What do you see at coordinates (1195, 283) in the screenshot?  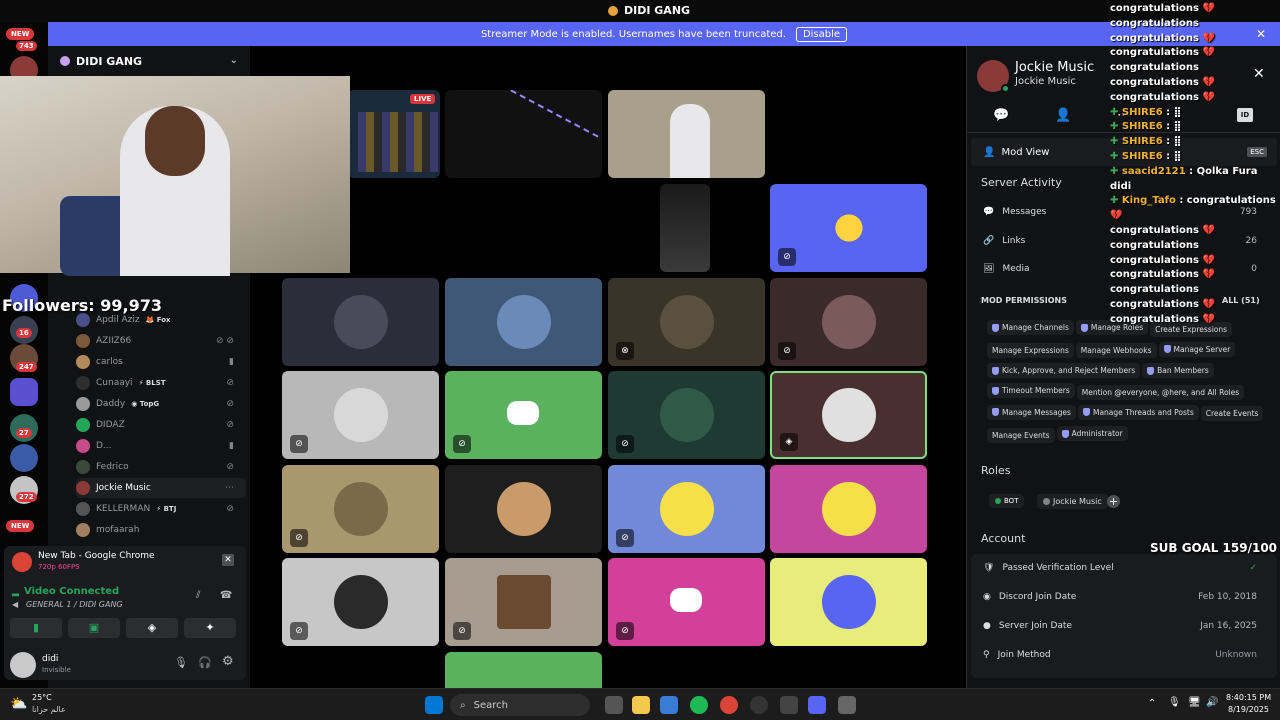 I see `chat-message: congratulations 💔 congratulations` at bounding box center [1195, 283].